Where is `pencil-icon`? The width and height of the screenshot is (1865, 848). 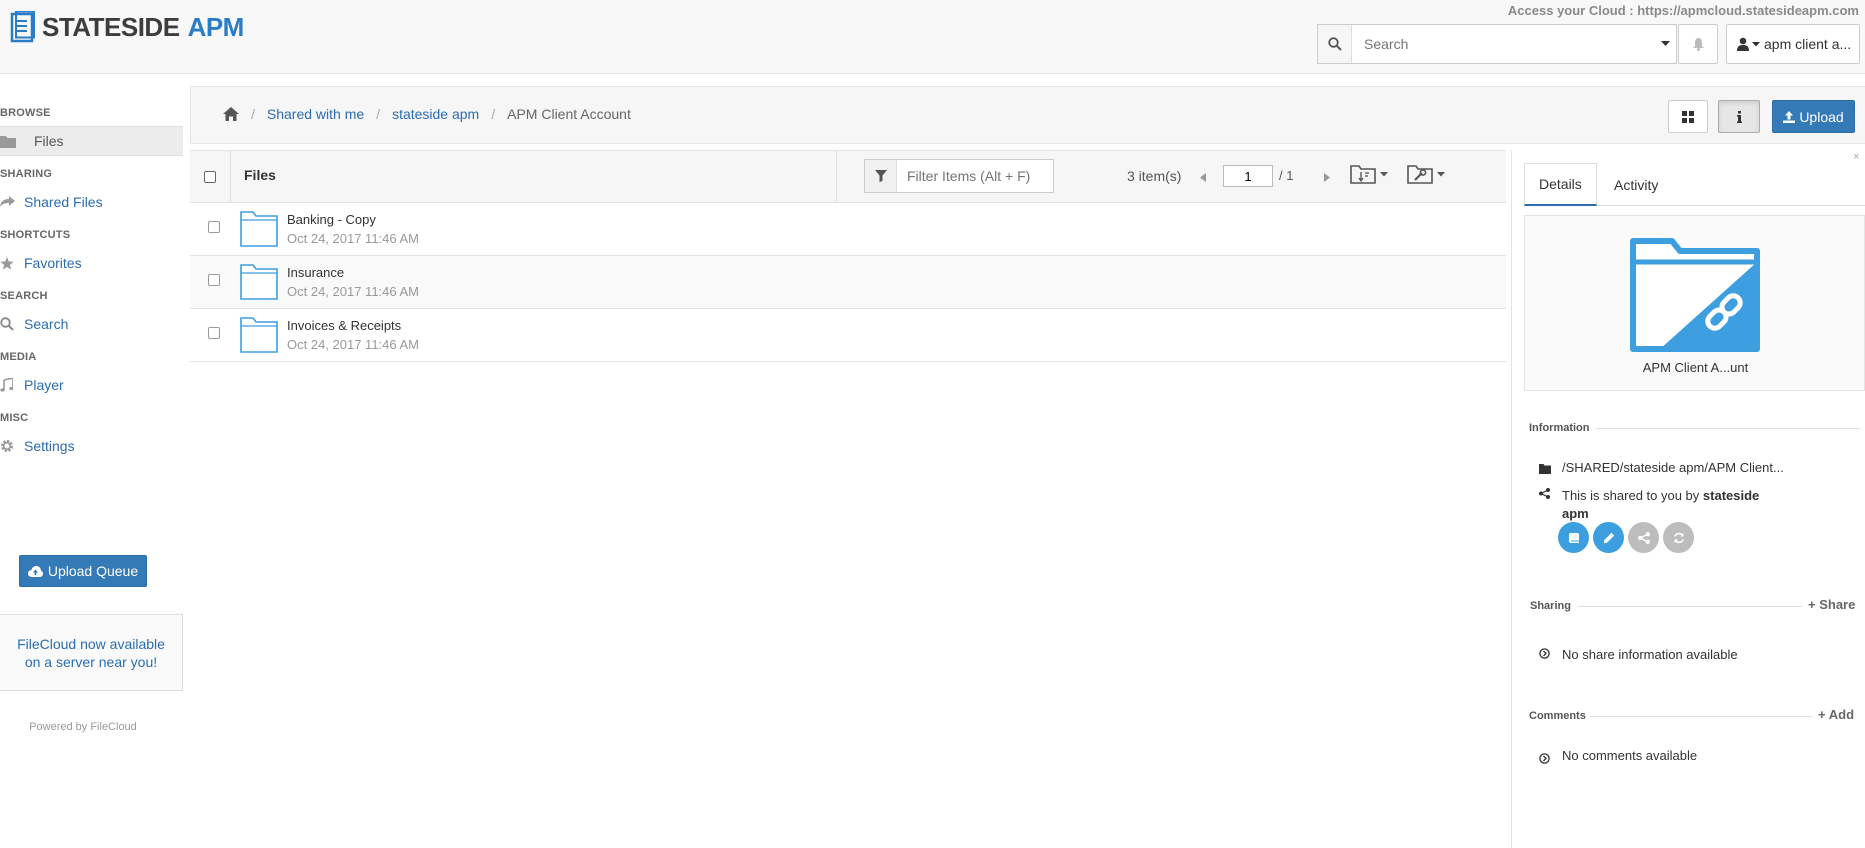
pencil-icon is located at coordinates (1608, 537).